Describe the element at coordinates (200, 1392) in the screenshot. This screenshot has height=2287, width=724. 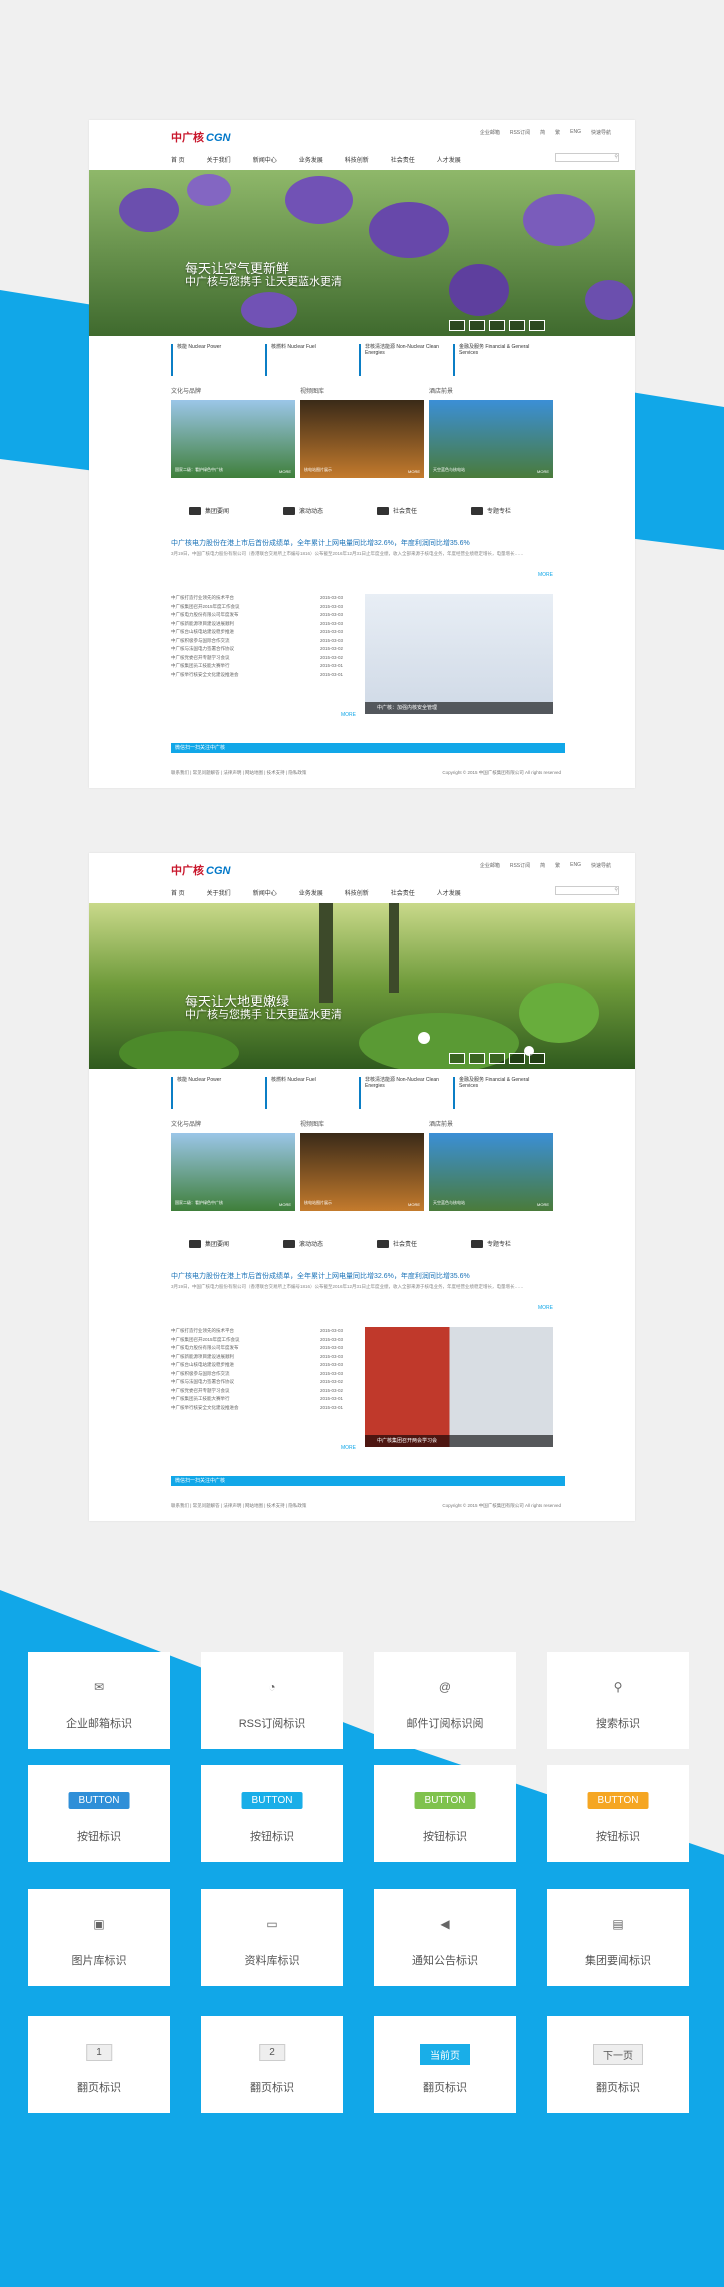
I see `news-title: 中广核党委召开专题学习会议` at that location.